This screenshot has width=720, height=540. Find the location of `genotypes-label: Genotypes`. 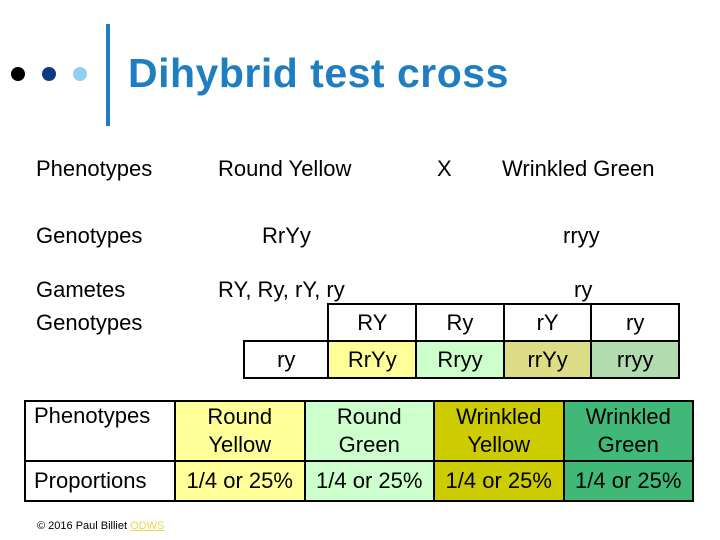

genotypes-label: Genotypes is located at coordinates (89, 235).